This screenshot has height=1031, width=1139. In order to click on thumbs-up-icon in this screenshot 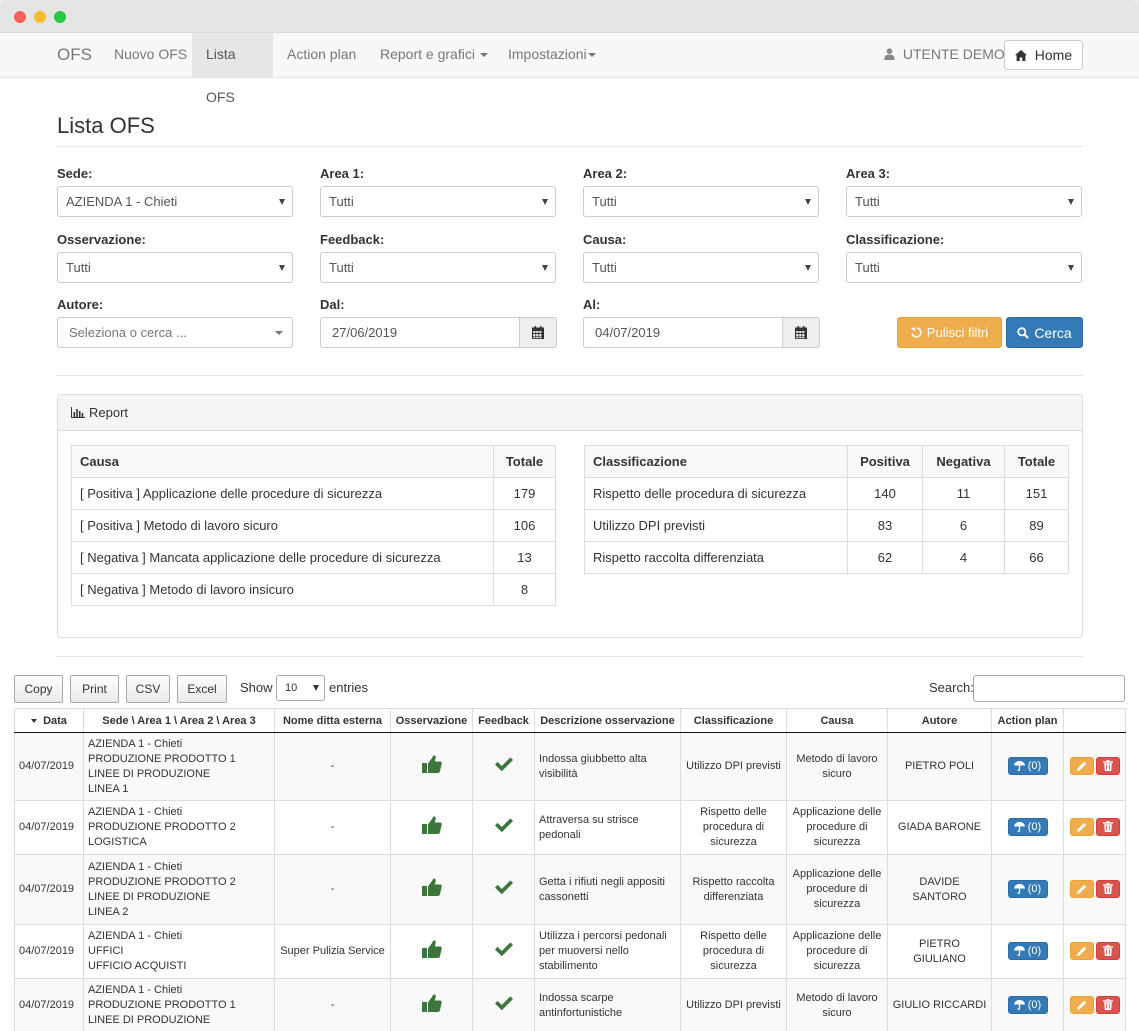, I will do `click(431, 887)`.